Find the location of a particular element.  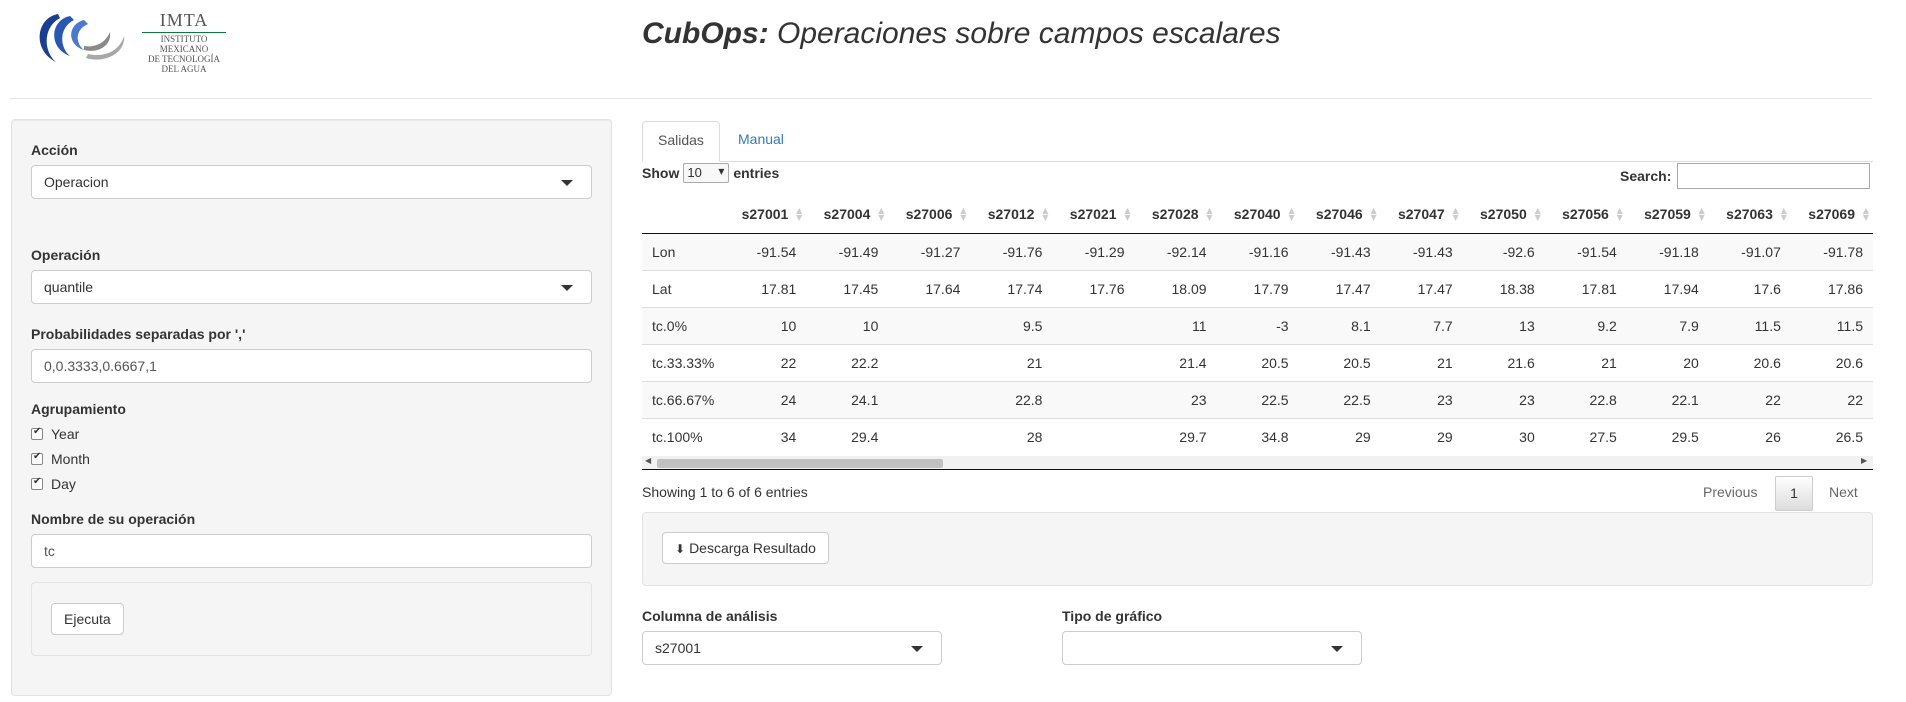

table-cell: 24 is located at coordinates (765, 399).